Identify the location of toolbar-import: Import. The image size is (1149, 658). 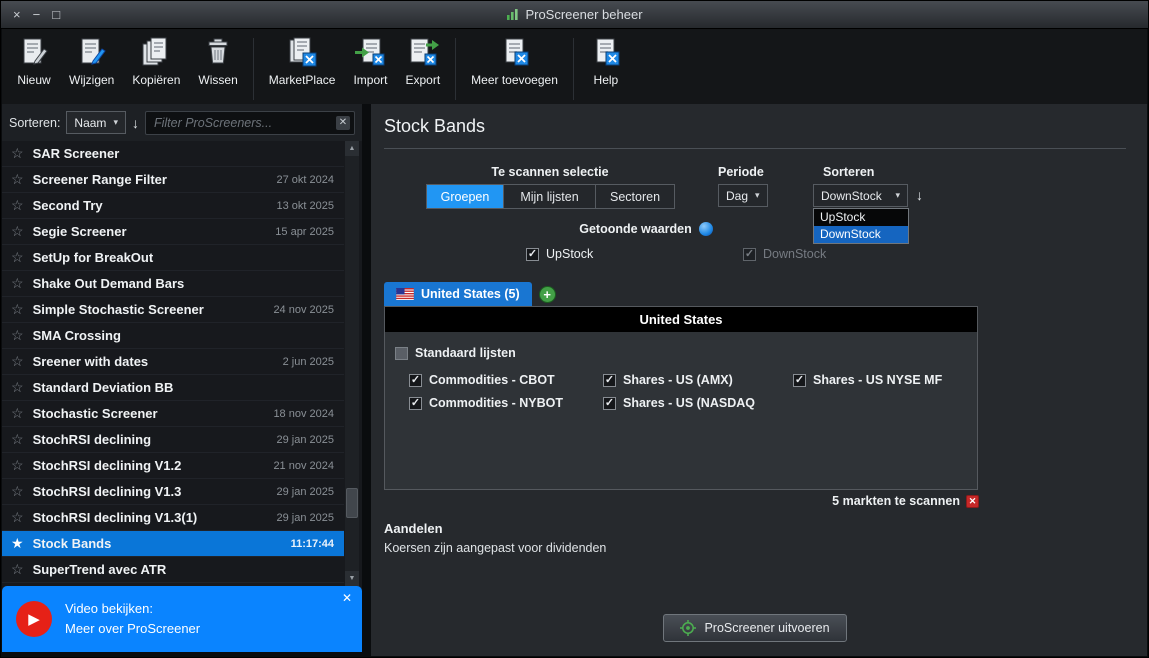
(370, 61).